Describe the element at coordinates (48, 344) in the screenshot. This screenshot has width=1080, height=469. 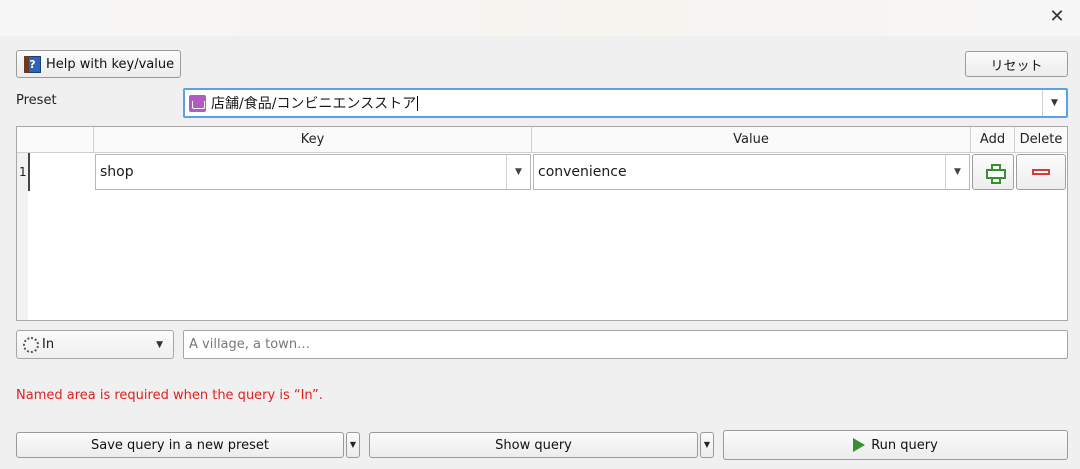
I see `area-mode-value: In` at that location.